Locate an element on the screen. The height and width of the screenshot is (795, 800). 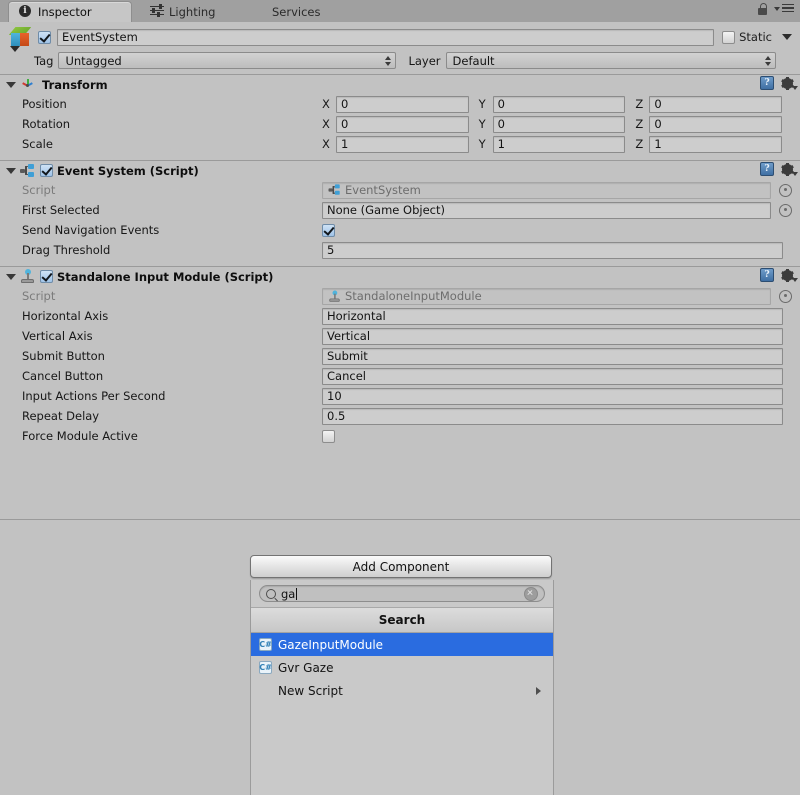
row-rotation-label: Rotation is located at coordinates (46, 124).